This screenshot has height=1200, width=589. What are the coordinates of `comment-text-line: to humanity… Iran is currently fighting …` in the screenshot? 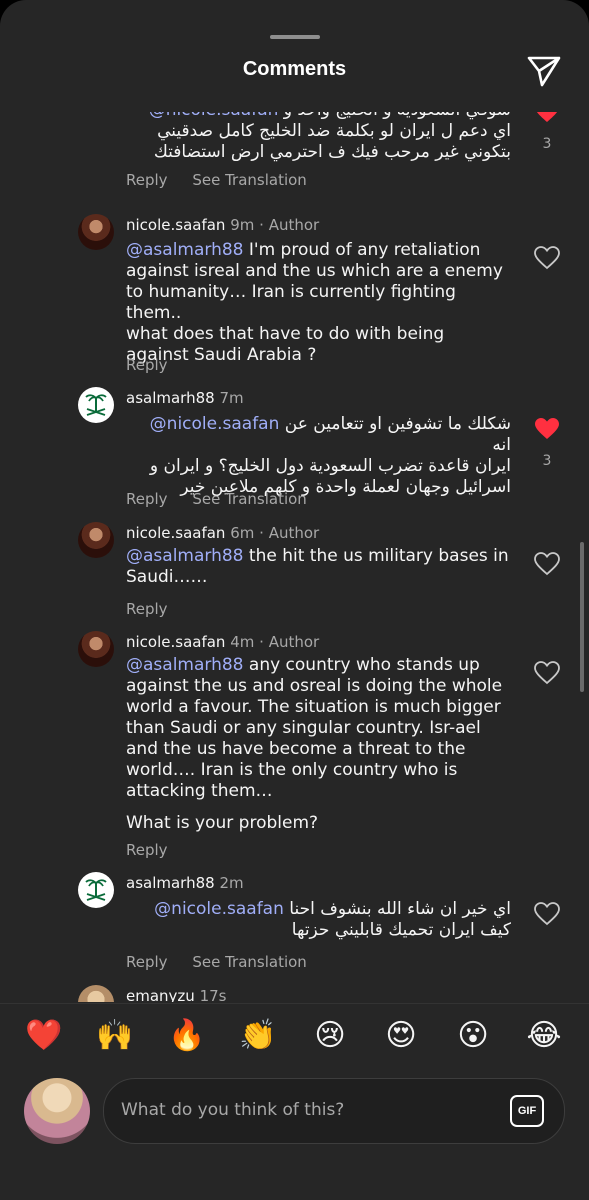 It's located at (291, 302).